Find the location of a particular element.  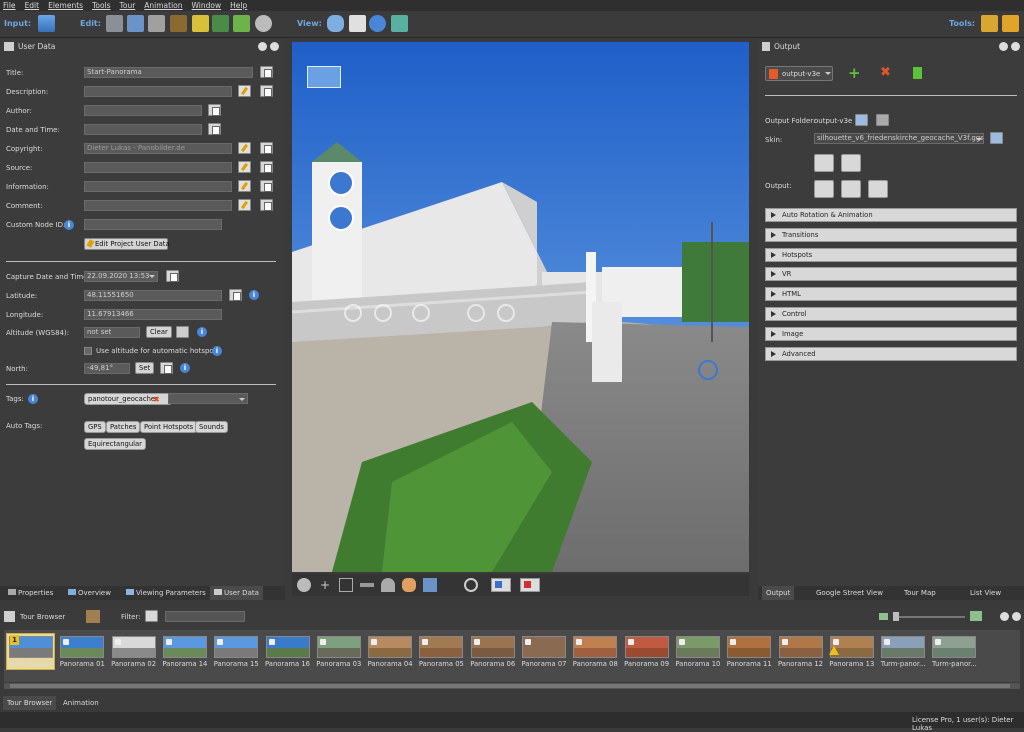

tab-properties: Properties is located at coordinates (30, 593).